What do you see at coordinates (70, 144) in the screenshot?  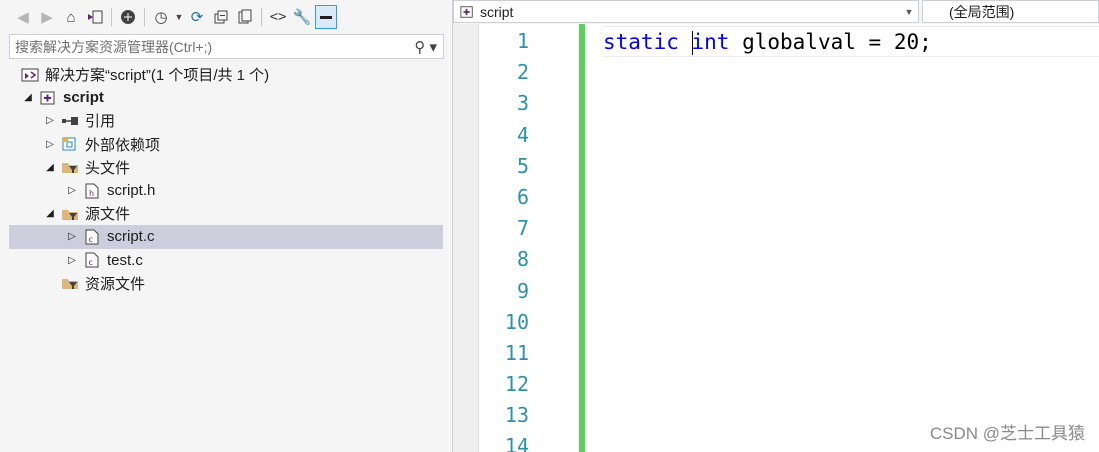 I see `external-deps-icon` at bounding box center [70, 144].